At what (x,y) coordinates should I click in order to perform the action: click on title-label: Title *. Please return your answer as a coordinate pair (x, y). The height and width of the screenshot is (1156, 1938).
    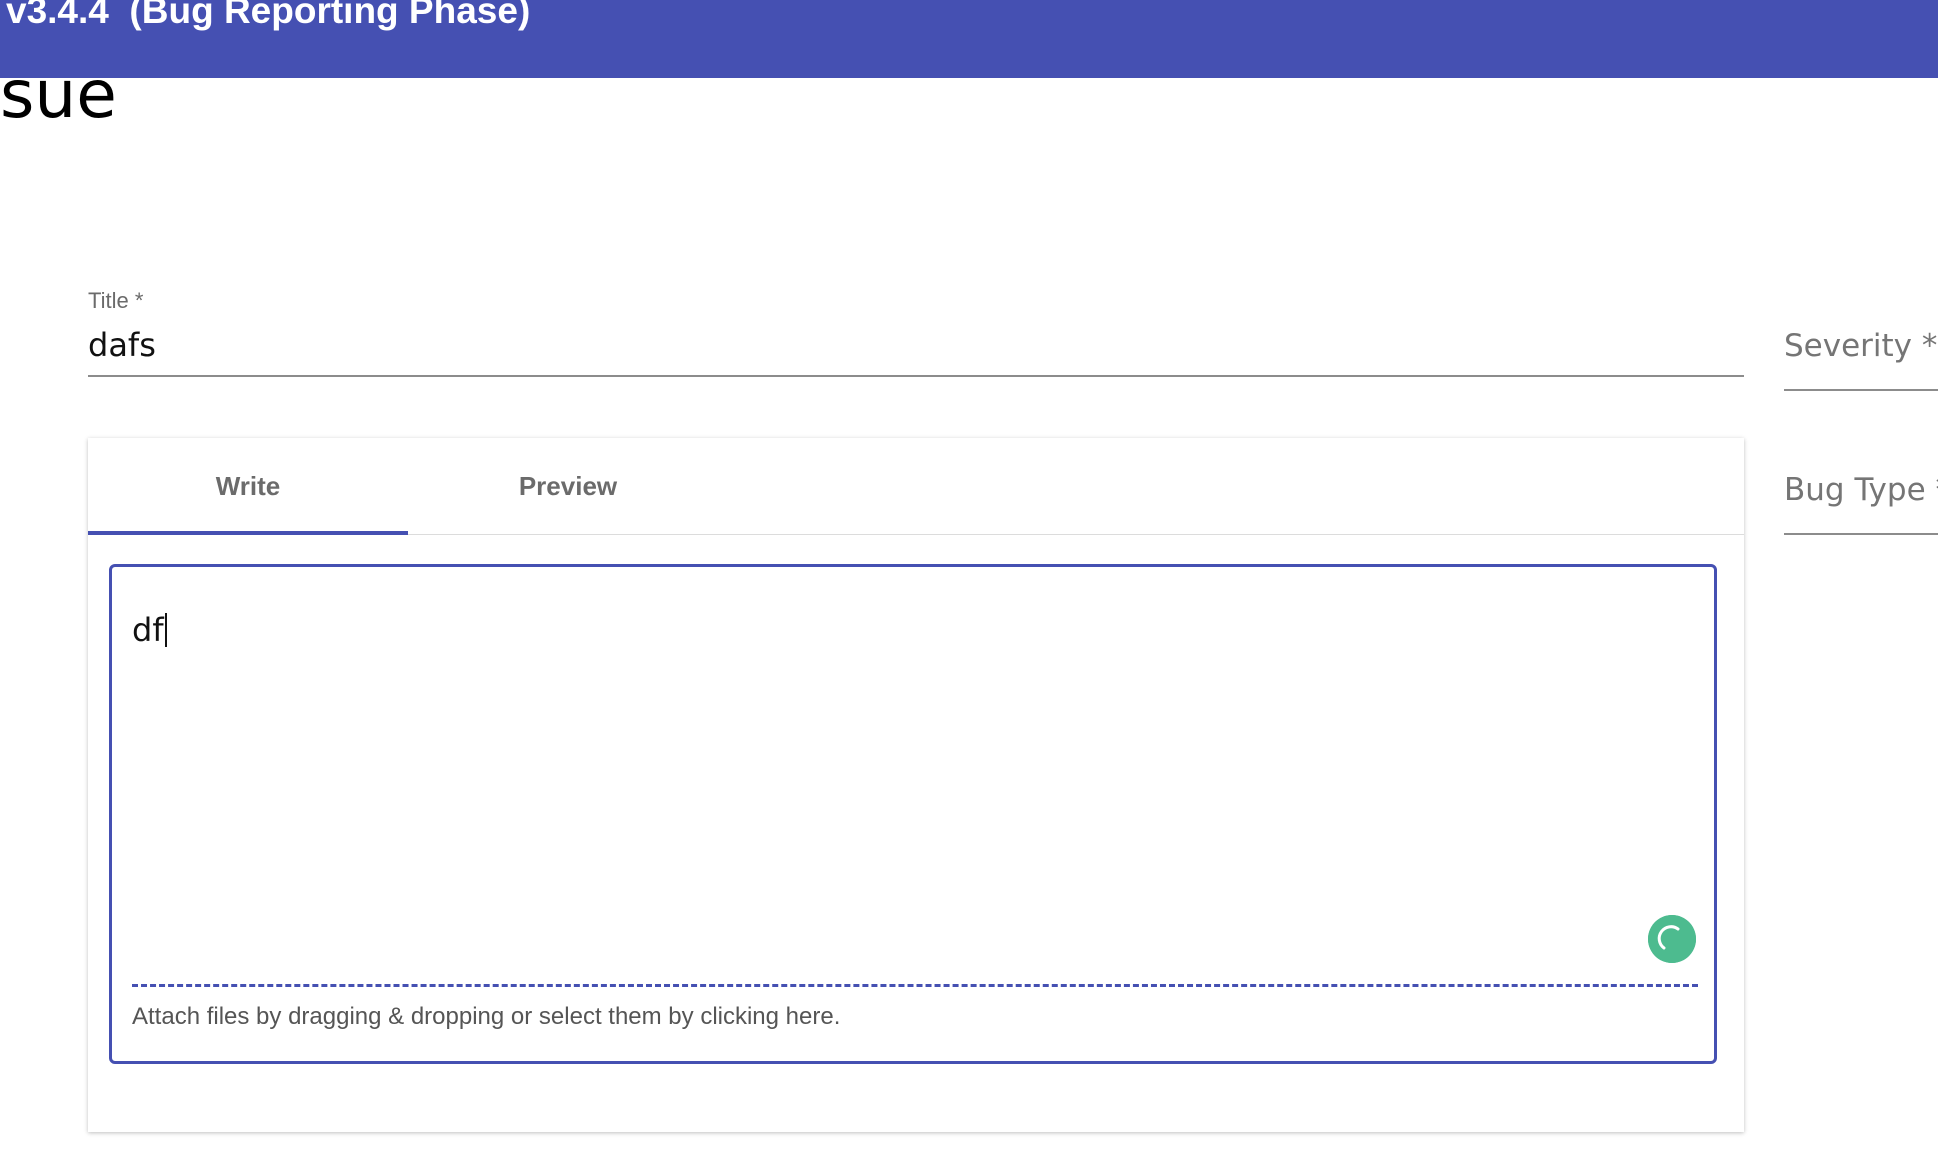
    Looking at the image, I should click on (116, 300).